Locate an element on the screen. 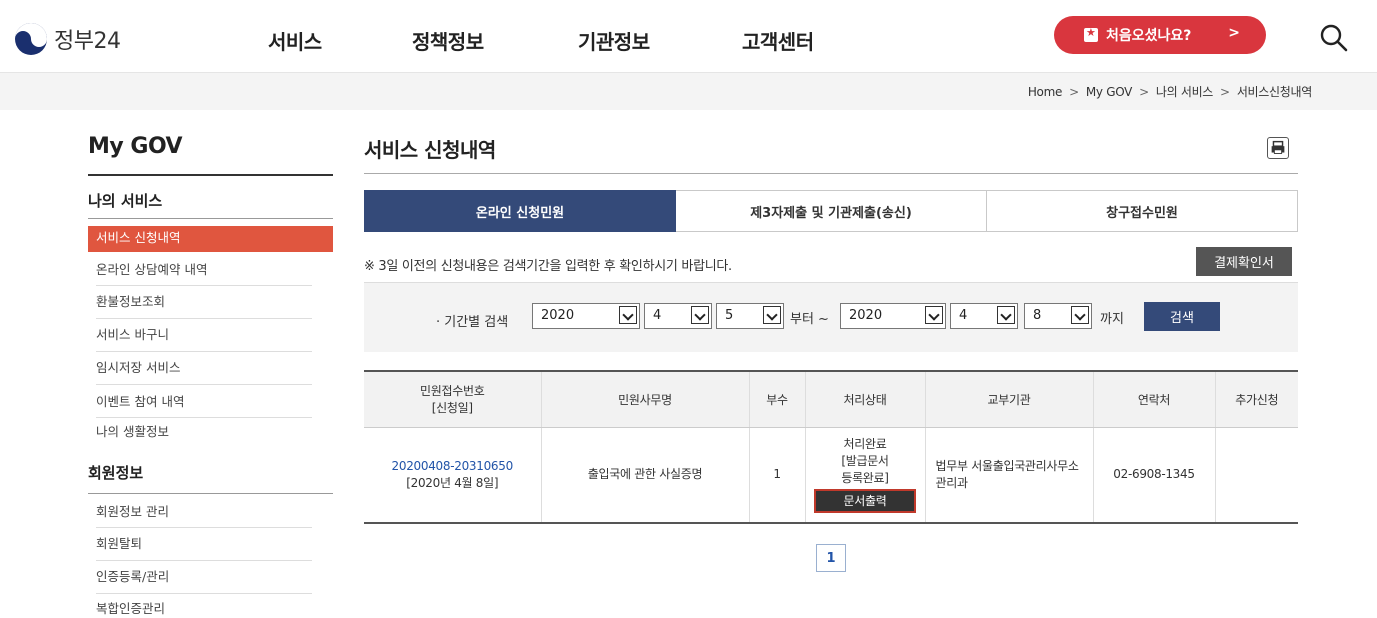  pagination-page-1: 1 is located at coordinates (831, 558).